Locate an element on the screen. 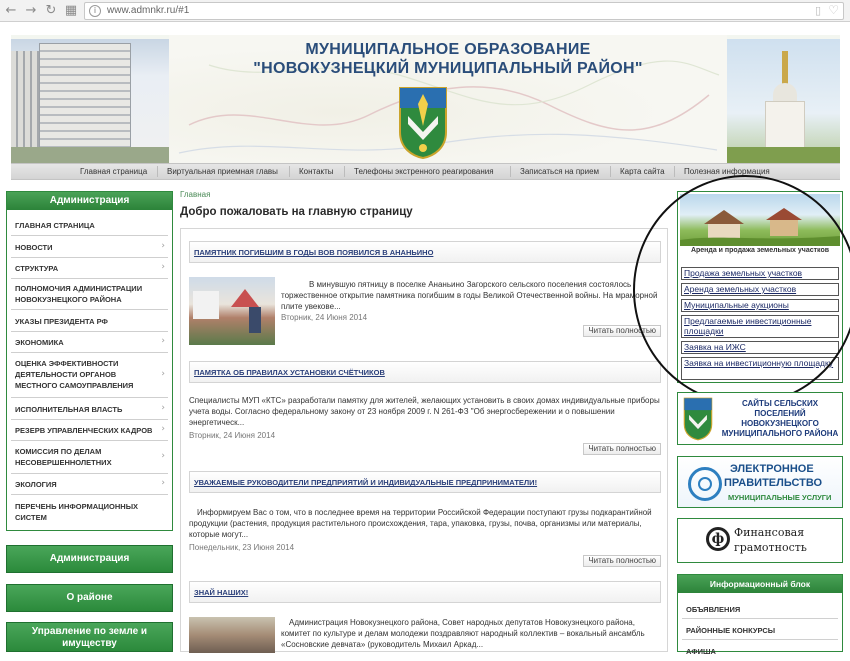 The width and height of the screenshot is (850, 661). page-icon: ▯ is located at coordinates (818, 10).